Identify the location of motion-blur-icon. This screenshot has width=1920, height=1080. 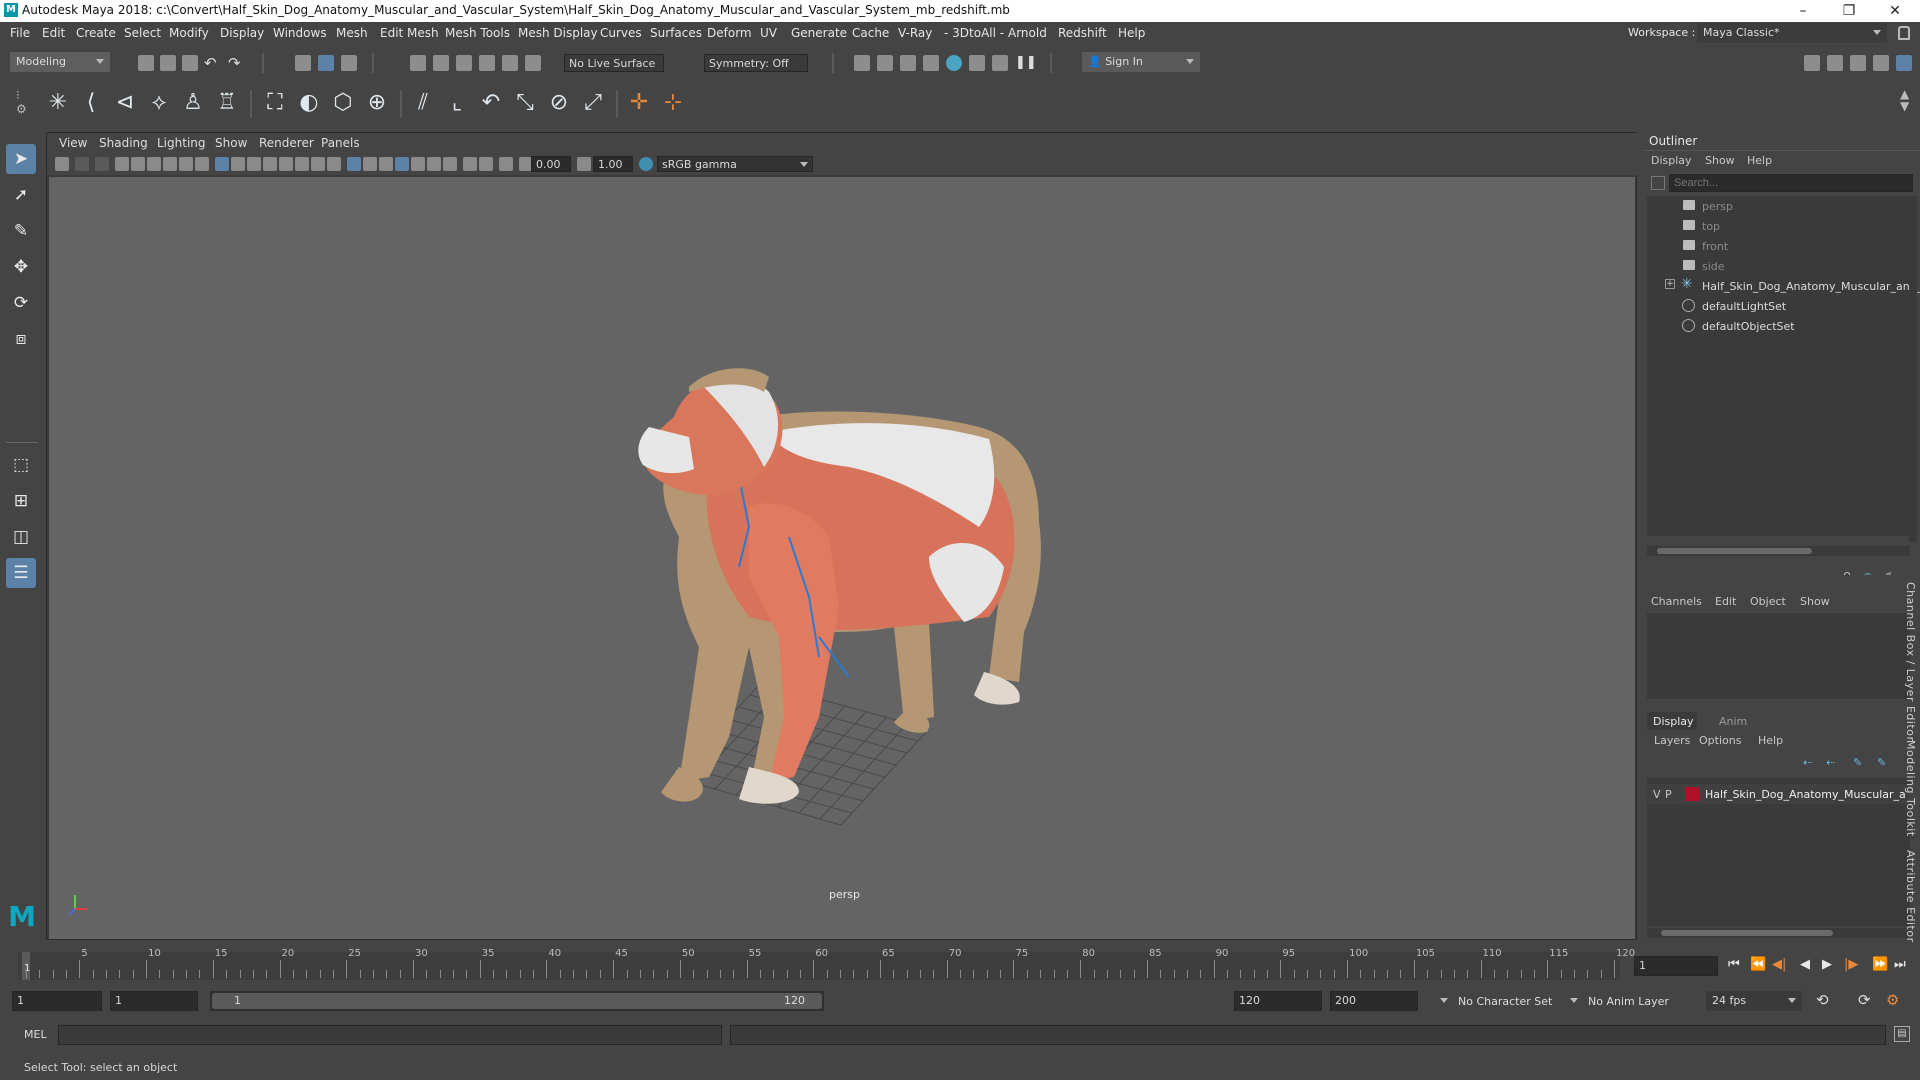
(470, 164).